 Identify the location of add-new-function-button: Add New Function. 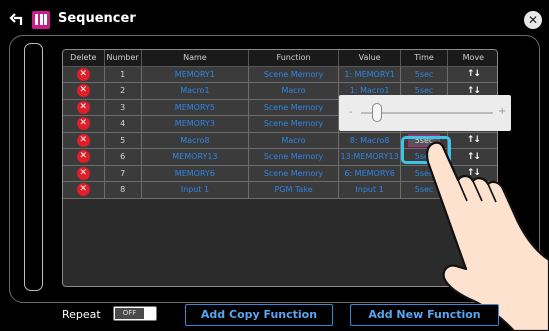
(424, 315).